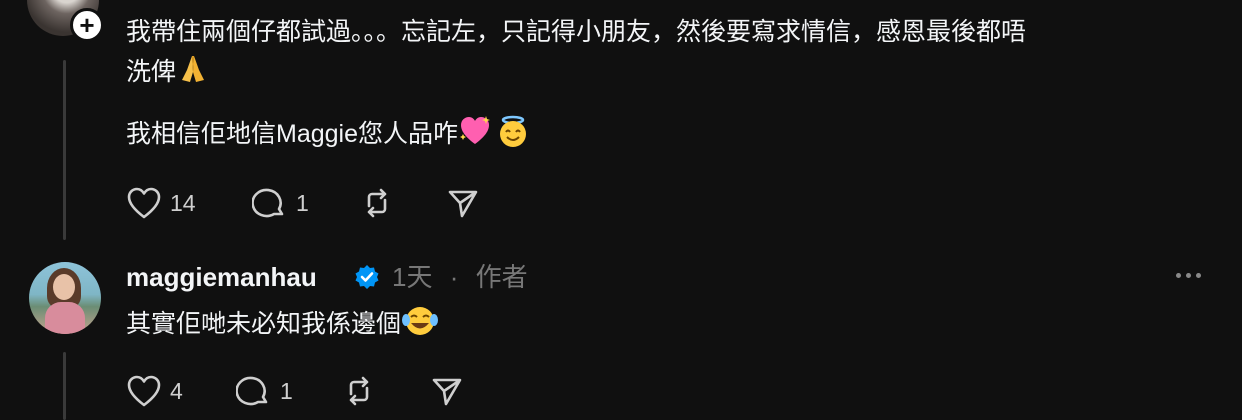 The width and height of the screenshot is (1242, 420). Describe the element at coordinates (282, 324) in the screenshot. I see `comment-text: 其實佢哋未必知我係邊個` at that location.